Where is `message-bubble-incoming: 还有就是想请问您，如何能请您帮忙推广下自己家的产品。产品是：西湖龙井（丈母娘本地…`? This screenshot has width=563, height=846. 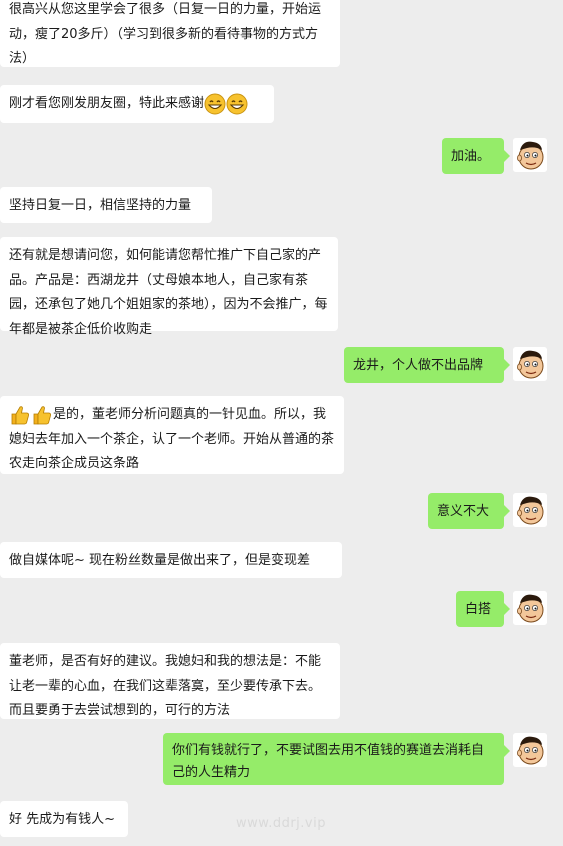 message-bubble-incoming: 还有就是想请问您，如何能请您帮忙推广下自己家的产品。产品是：西湖龙井（丈母娘本地… is located at coordinates (169, 287).